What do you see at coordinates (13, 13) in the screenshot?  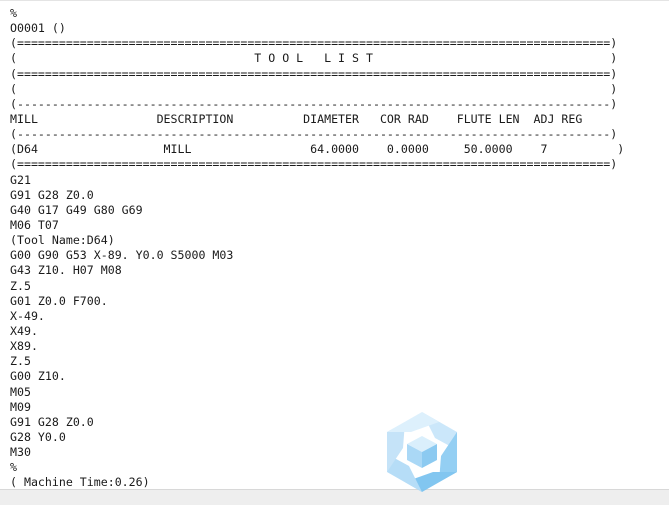 I see `program-start-marker: %` at bounding box center [13, 13].